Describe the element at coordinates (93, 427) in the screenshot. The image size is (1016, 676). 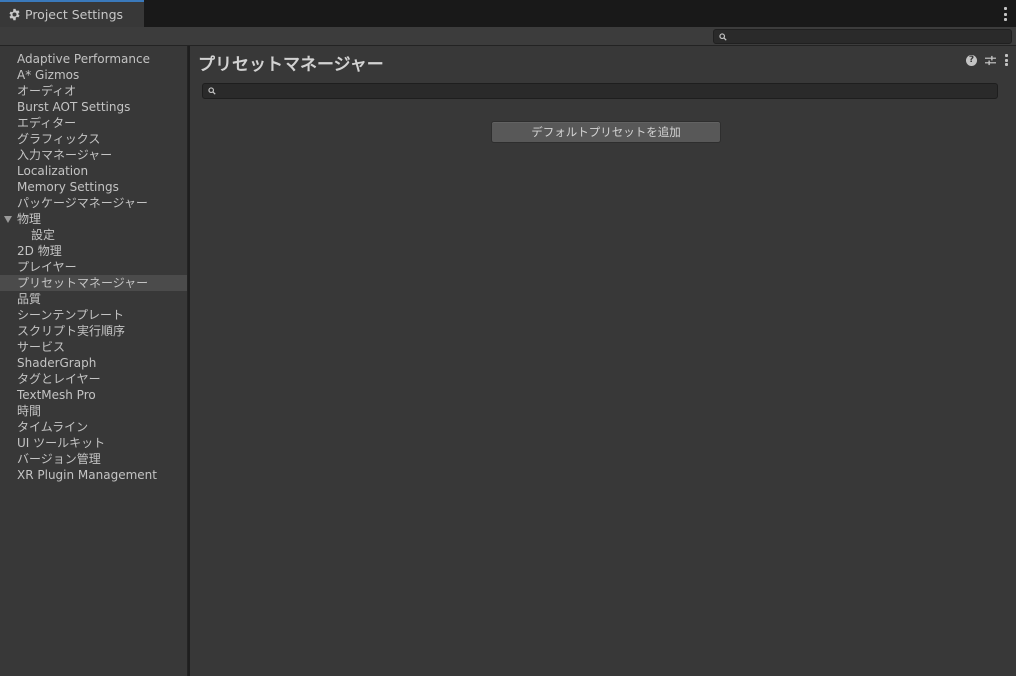
I see `sidebar-item: タイムライン` at that location.